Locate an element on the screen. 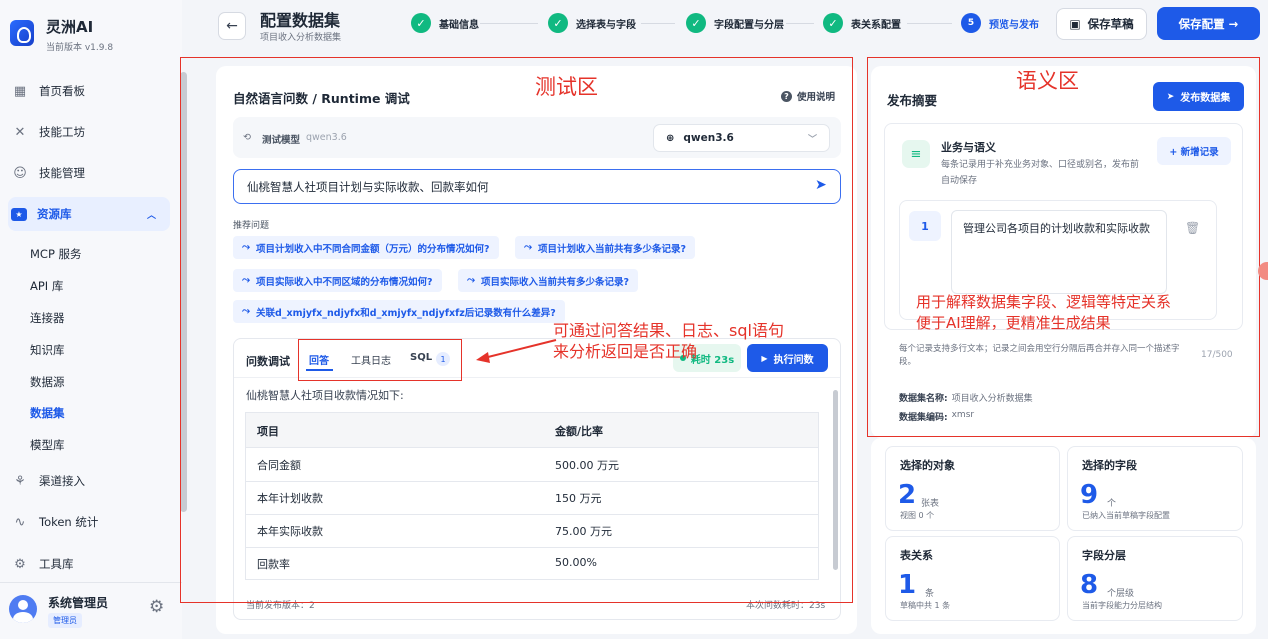  app-name: 灵洲AI is located at coordinates (70, 27).